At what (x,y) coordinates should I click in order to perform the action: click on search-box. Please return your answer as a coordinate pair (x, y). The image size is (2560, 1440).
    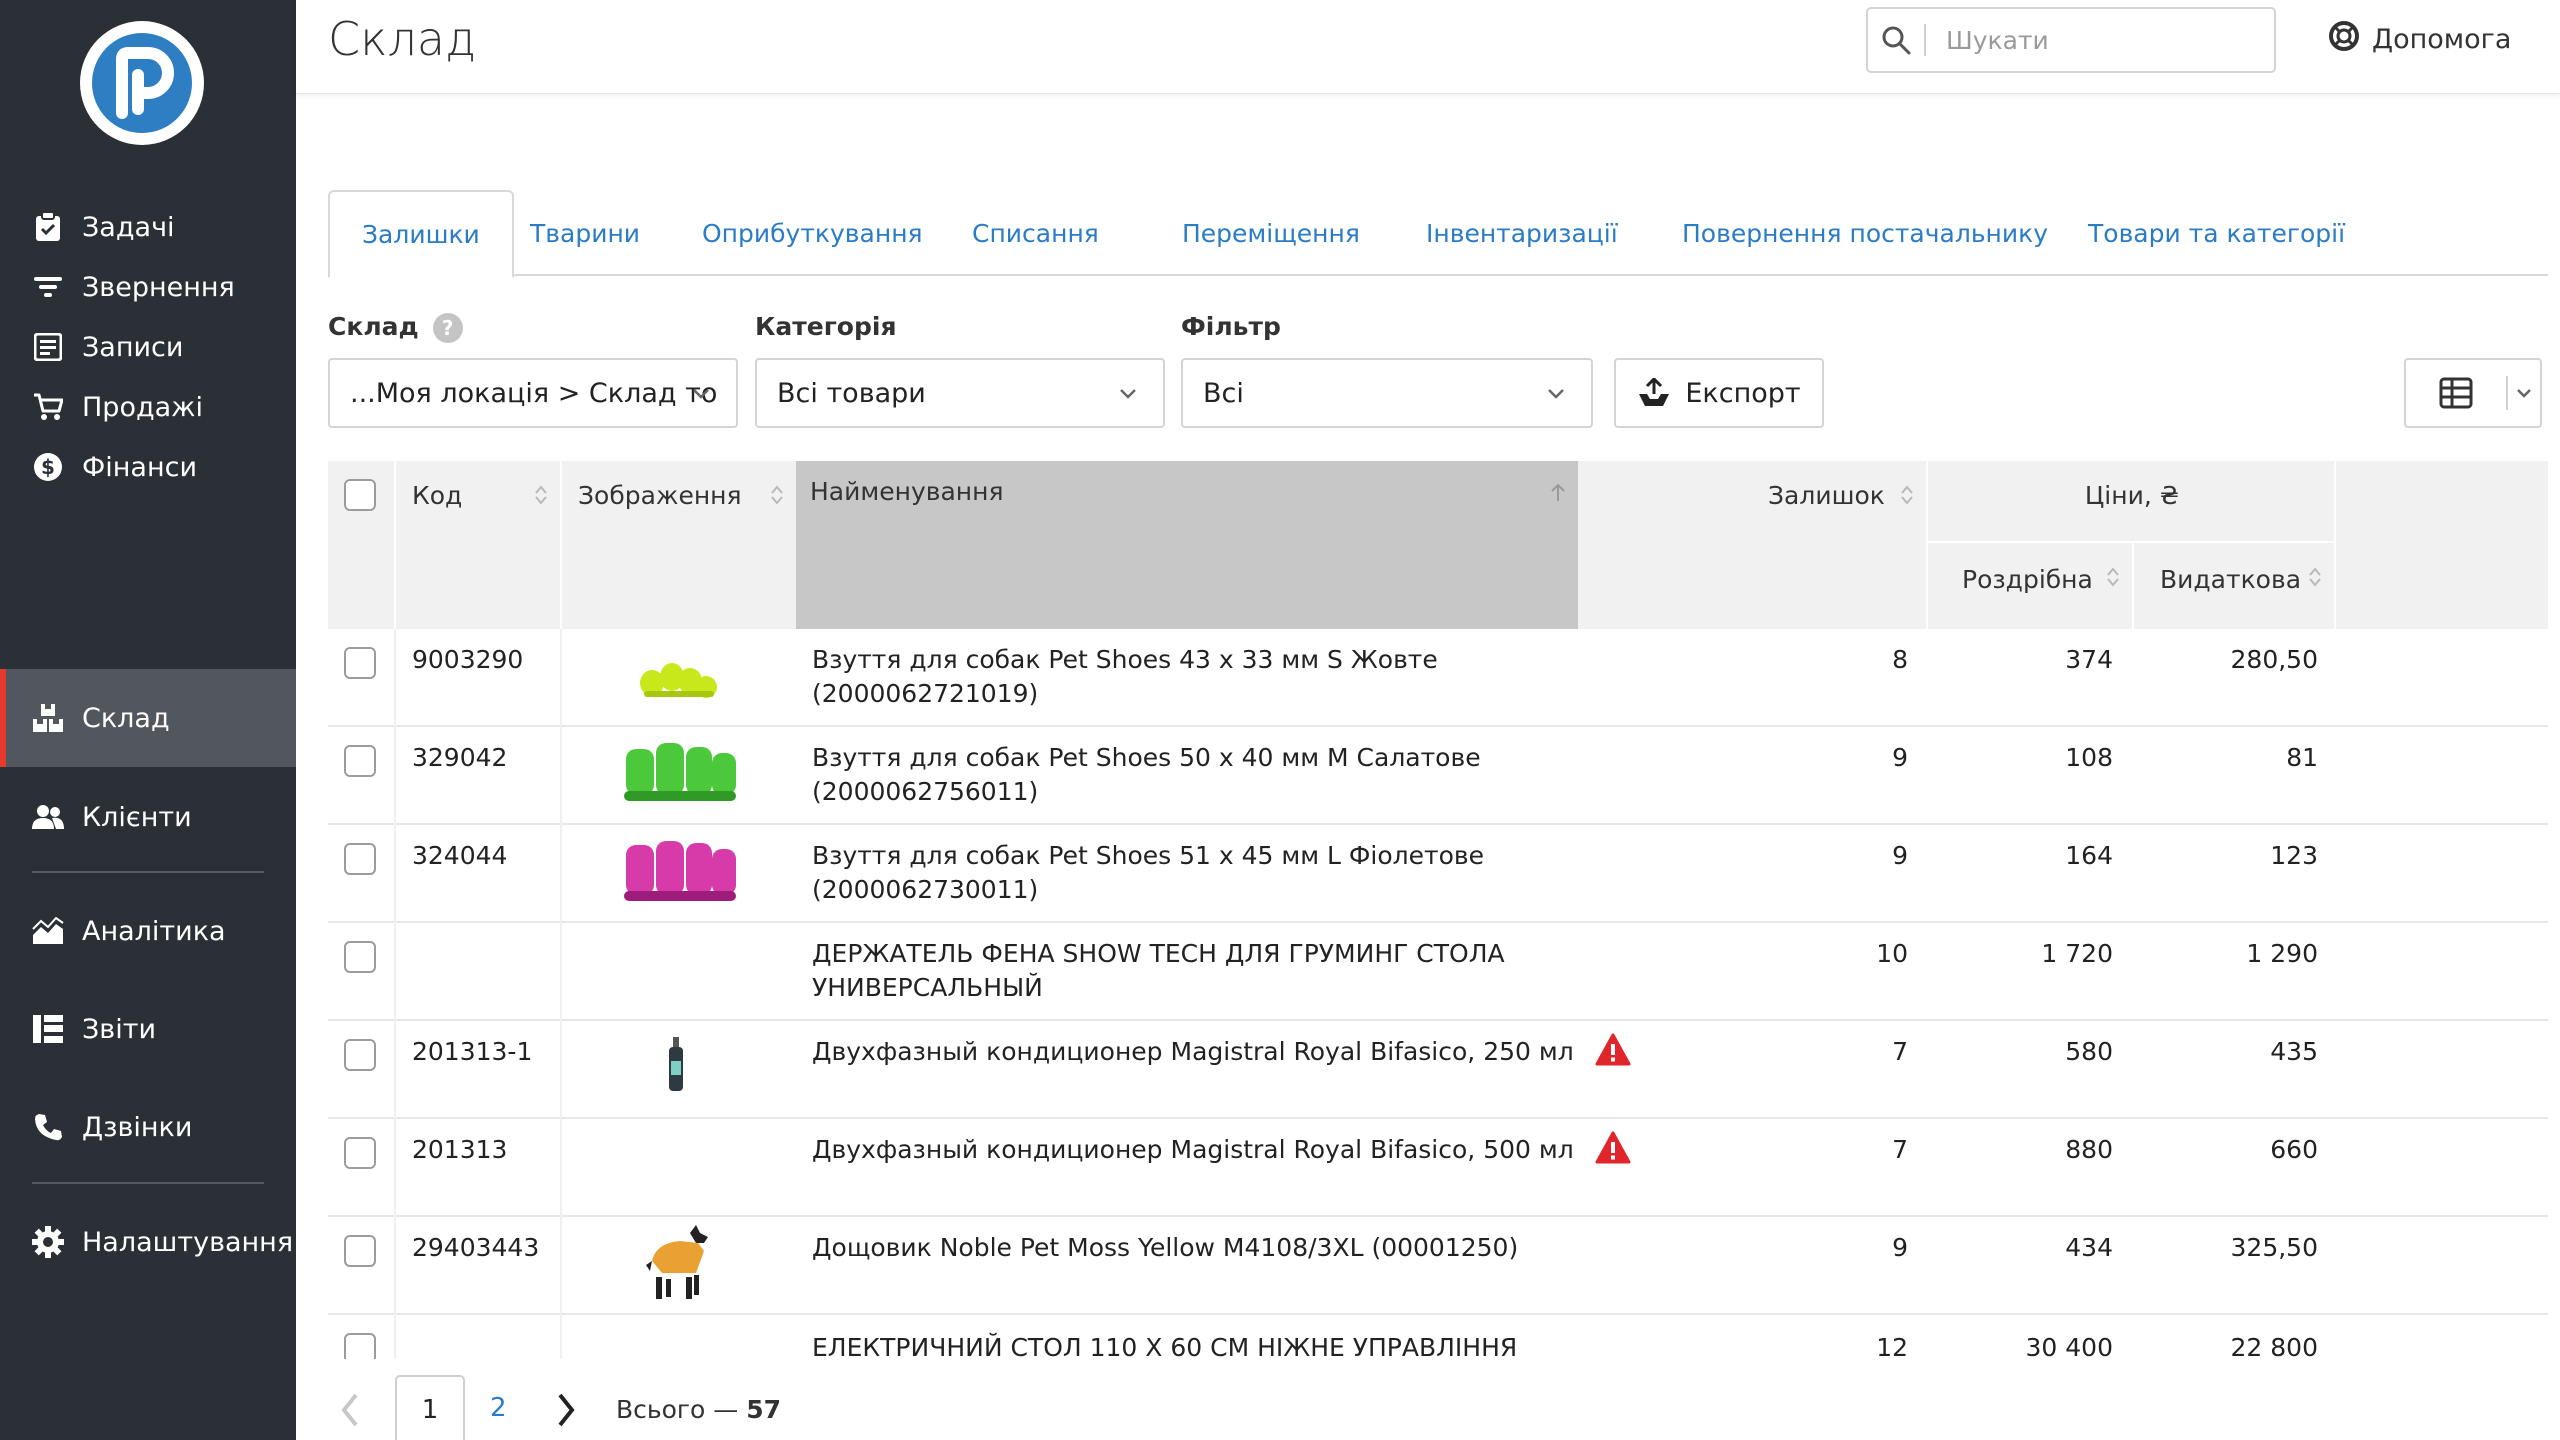
    Looking at the image, I should click on (2071, 40).